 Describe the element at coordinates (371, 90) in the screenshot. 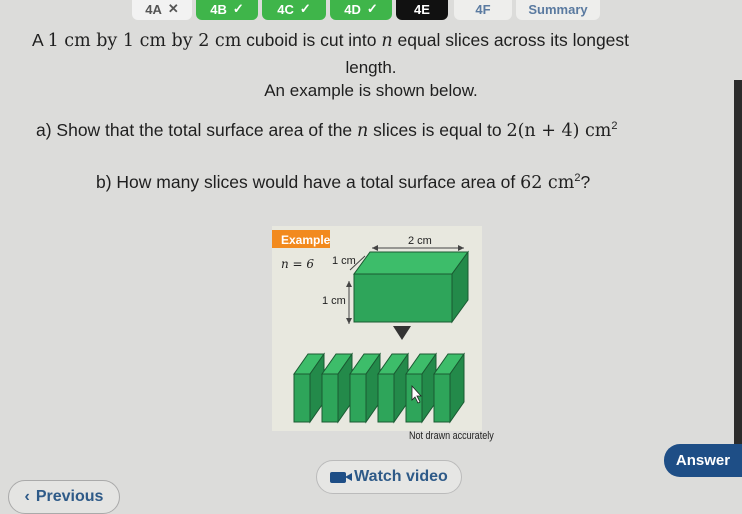

I see `question-intro-line3: An example is shown below.` at that location.